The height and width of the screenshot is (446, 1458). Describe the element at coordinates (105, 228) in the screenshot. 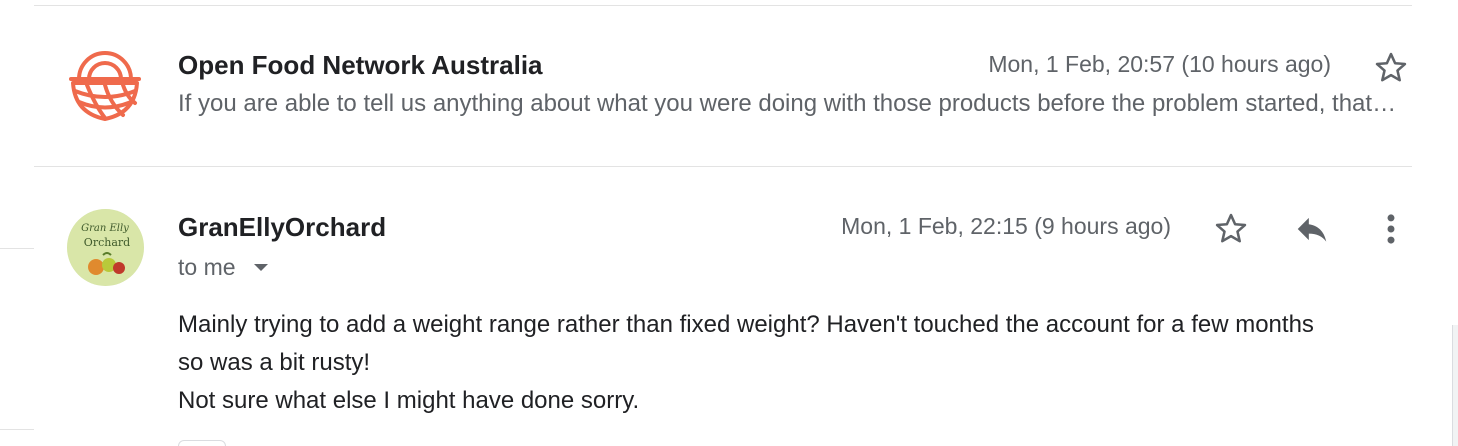

I see `avatar-logo-text: Gran Elly` at that location.